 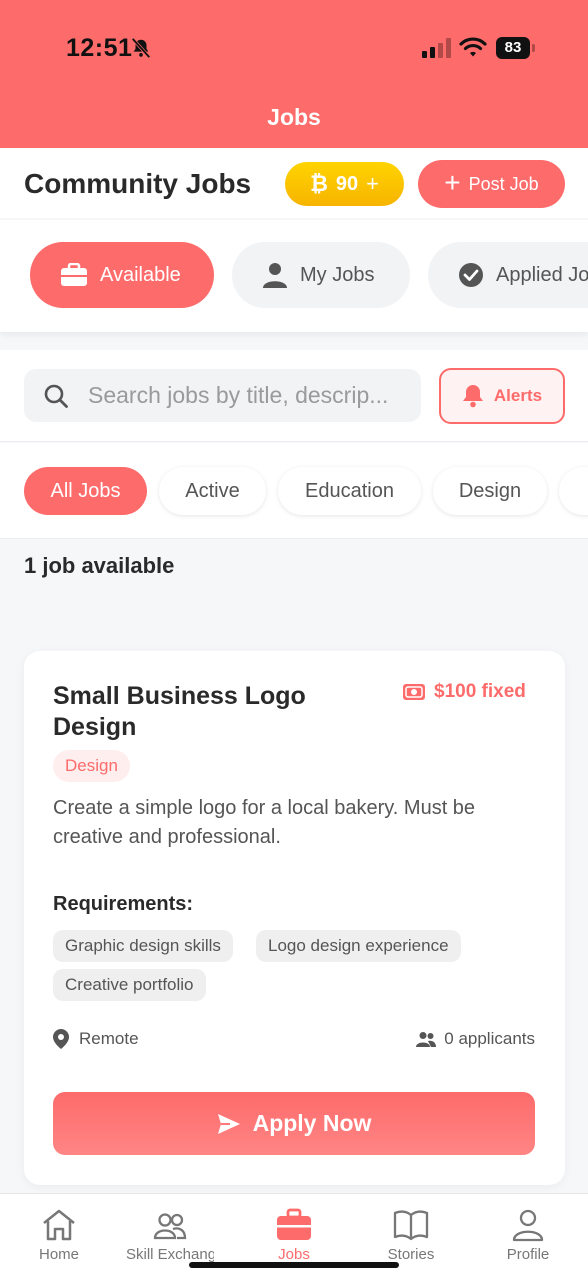 I want to click on apply-now-label: Apply Now, so click(x=312, y=1123).